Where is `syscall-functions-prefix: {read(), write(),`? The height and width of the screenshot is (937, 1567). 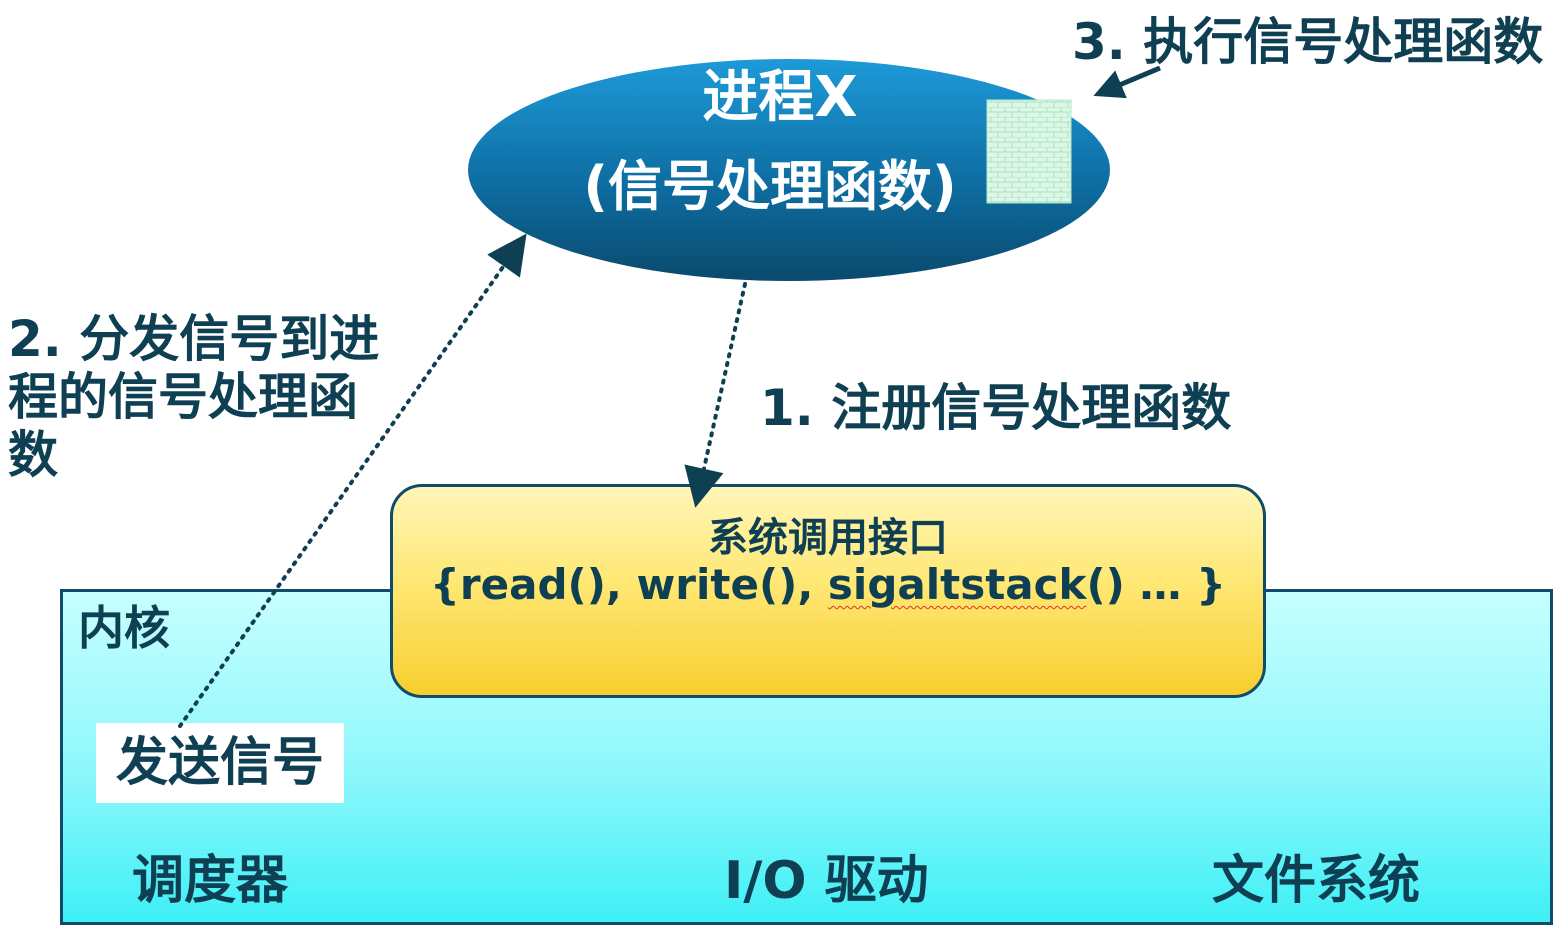 syscall-functions-prefix: {read(), write(), is located at coordinates (629, 584).